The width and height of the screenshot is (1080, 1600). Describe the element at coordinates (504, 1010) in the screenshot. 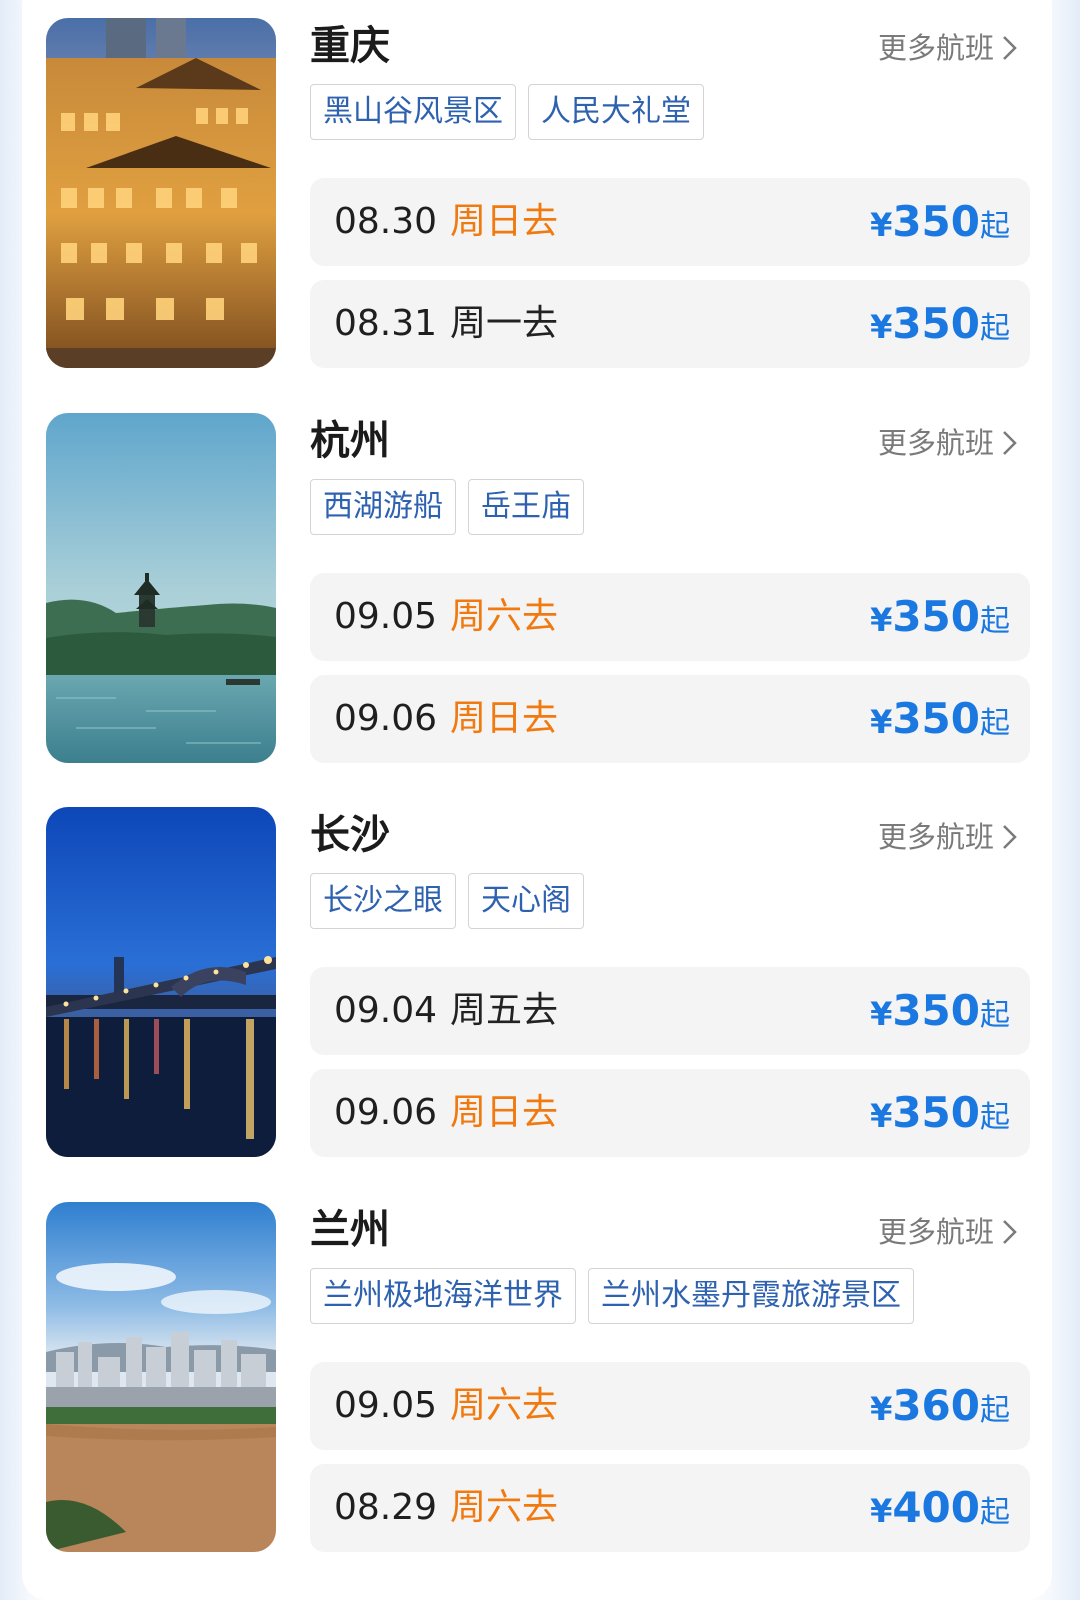

I see `flight-weekday: 周五去` at that location.